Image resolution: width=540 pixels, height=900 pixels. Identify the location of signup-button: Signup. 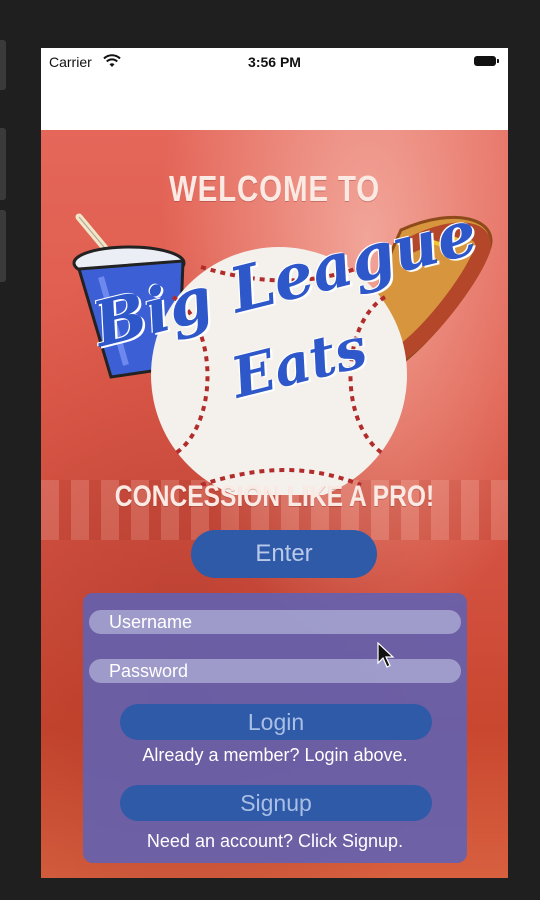
(276, 803).